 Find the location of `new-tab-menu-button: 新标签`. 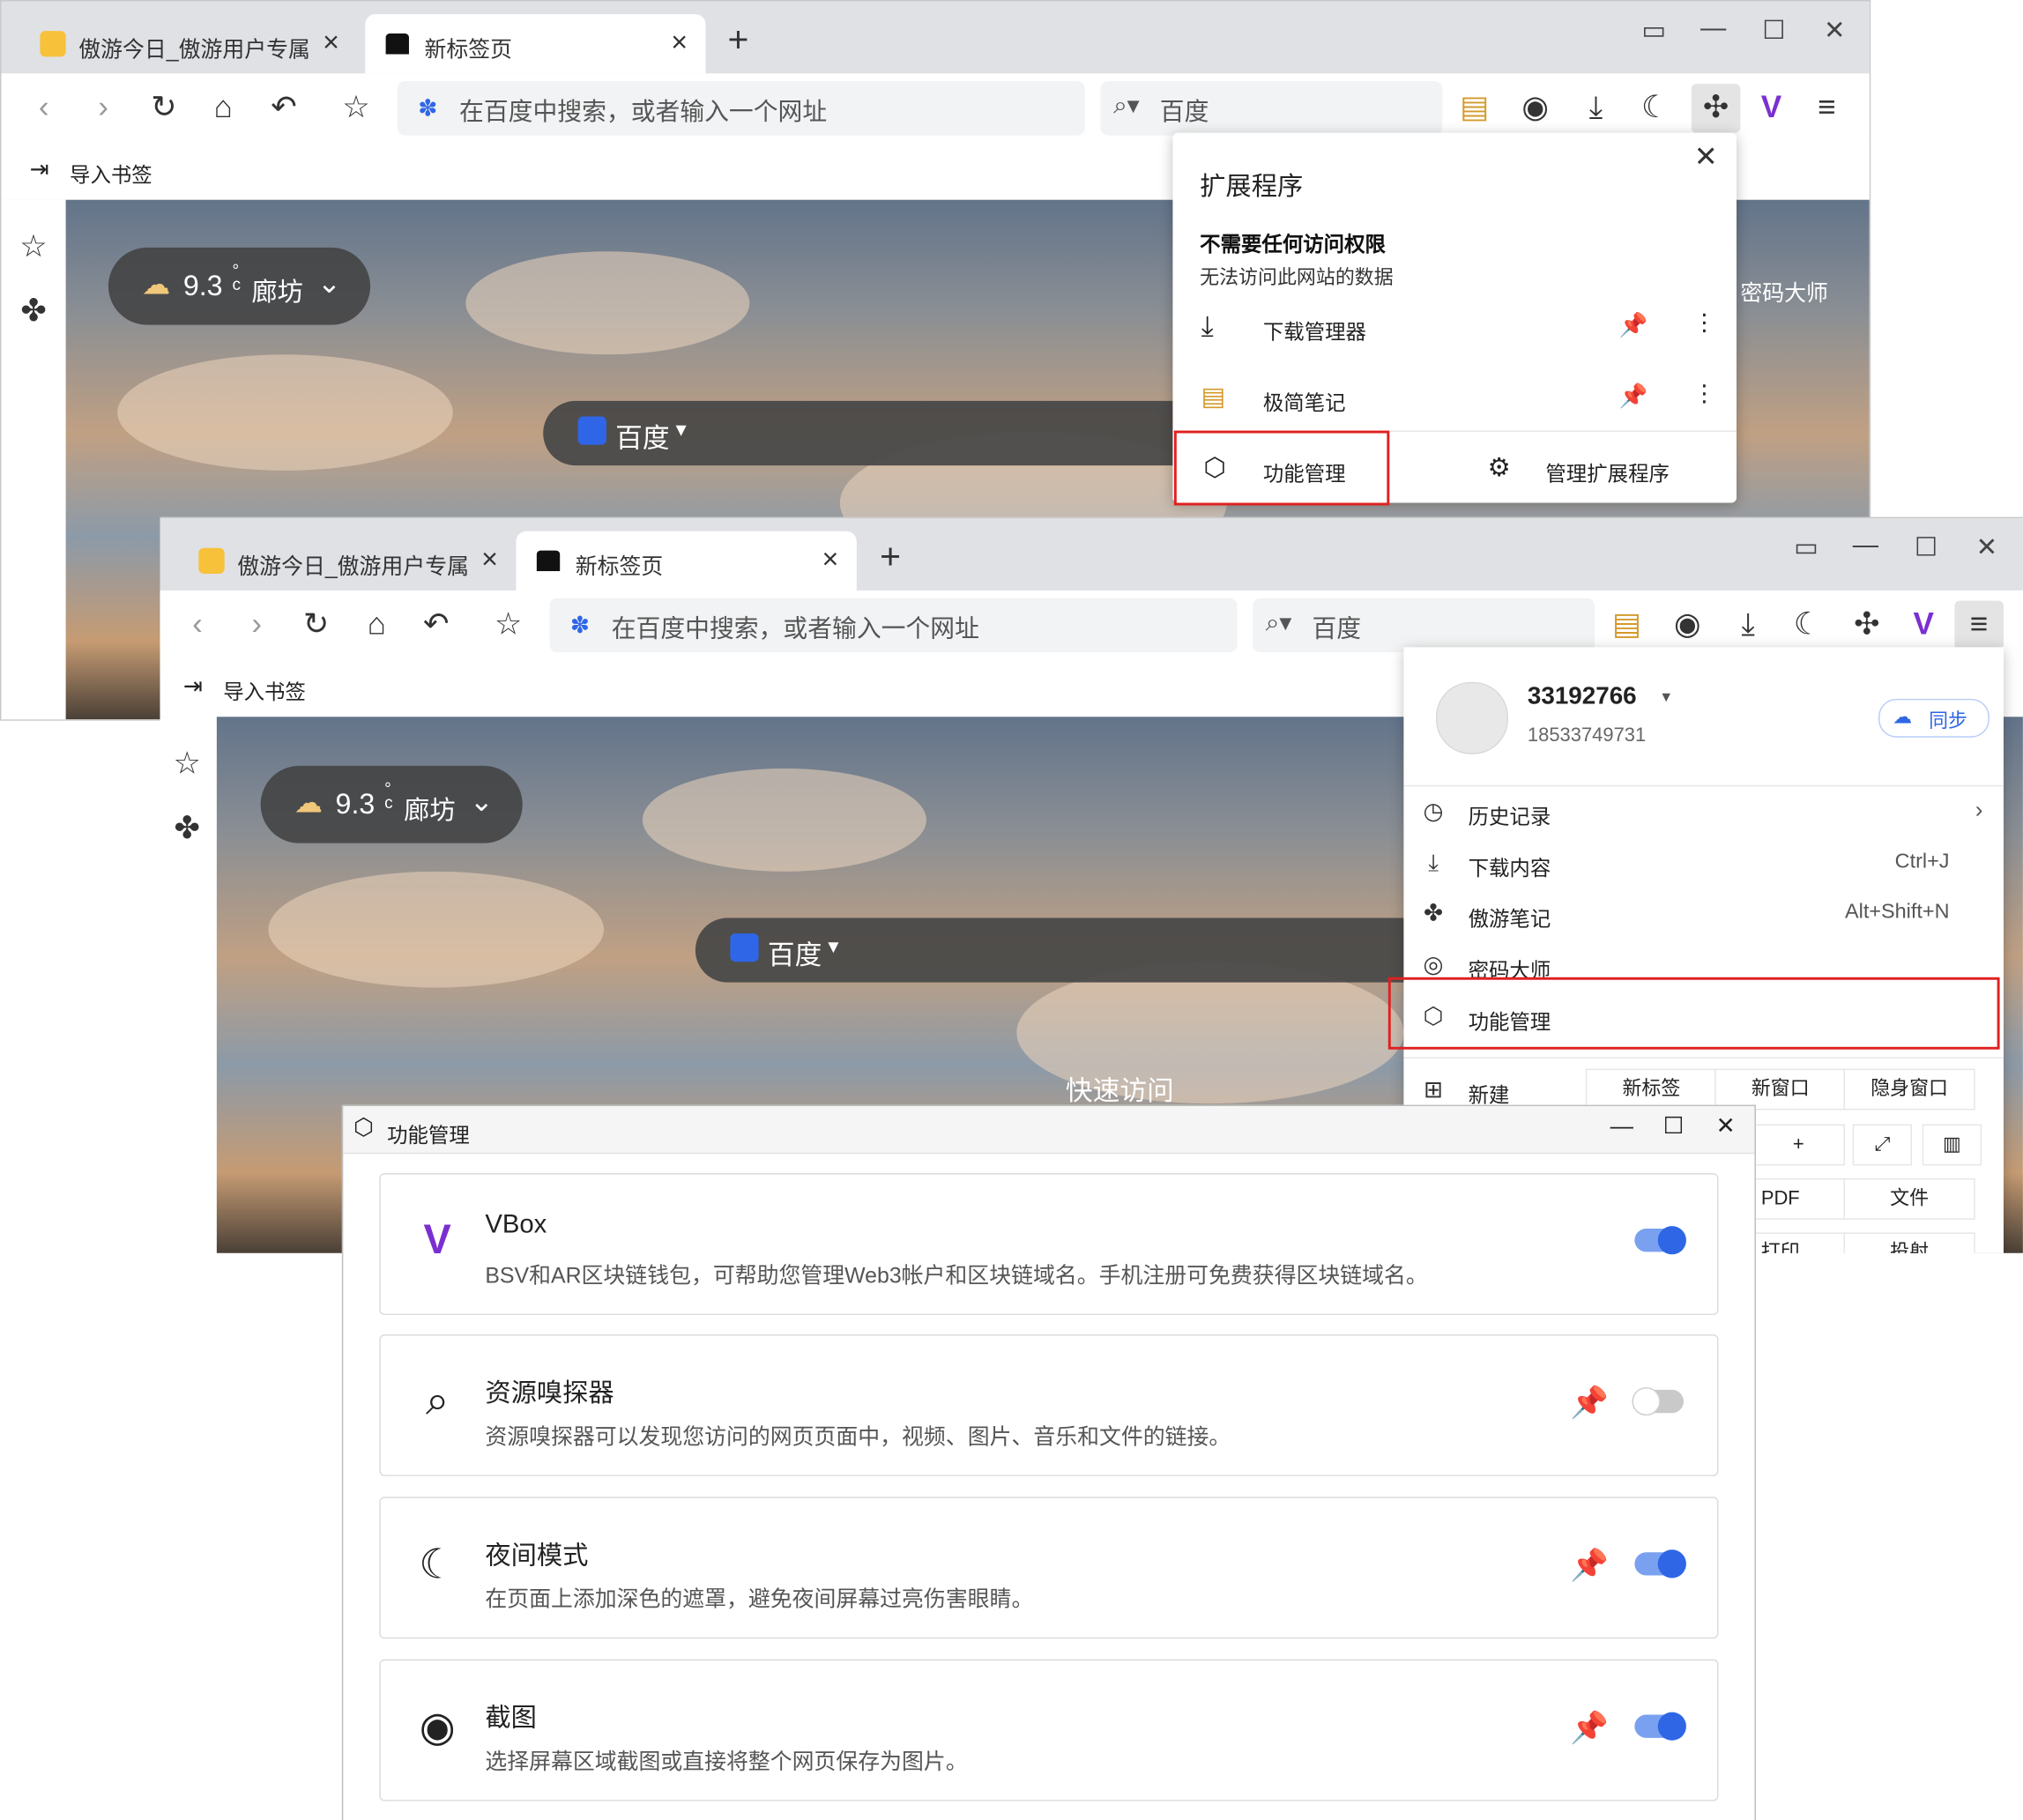

new-tab-menu-button: 新标签 is located at coordinates (1651, 1089).